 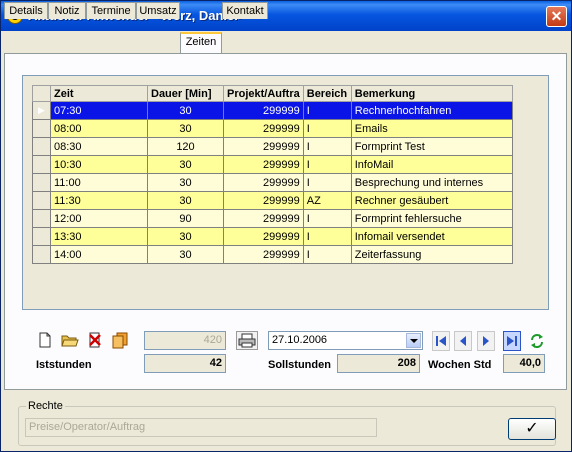 What do you see at coordinates (99, 236) in the screenshot?
I see `cell-zeit: 13:30` at bounding box center [99, 236].